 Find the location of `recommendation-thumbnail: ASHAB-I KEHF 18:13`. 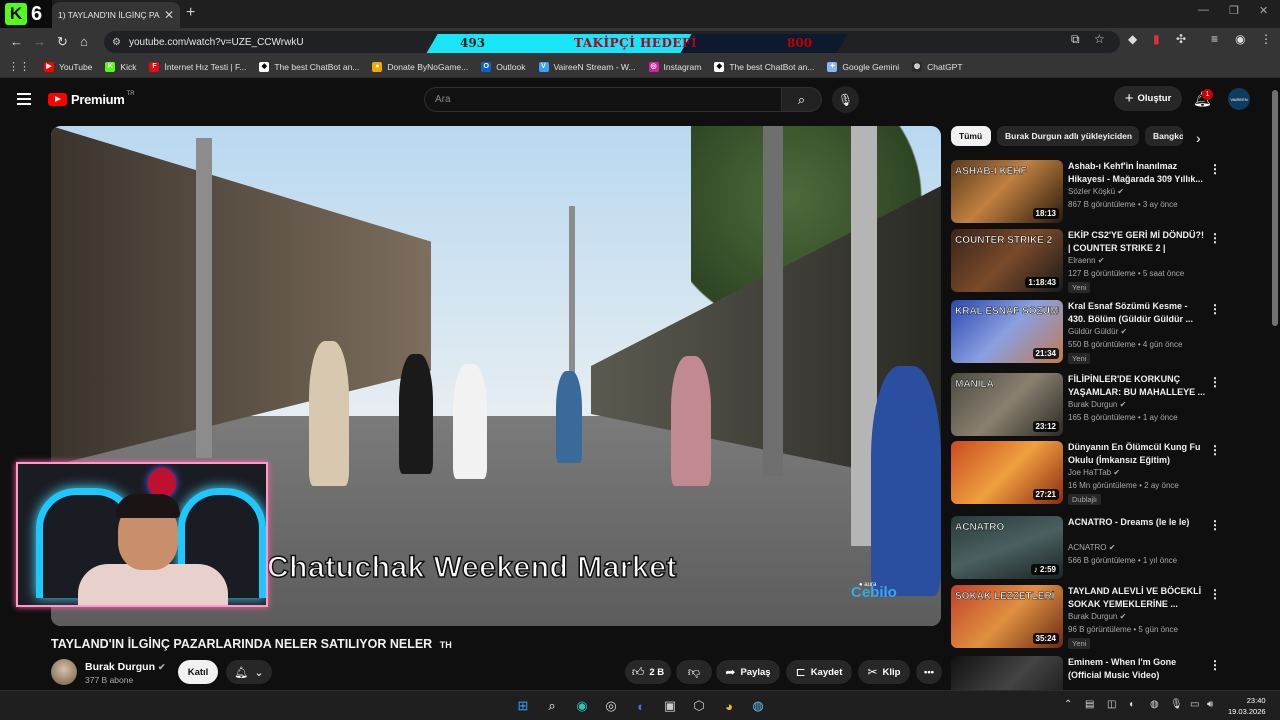

recommendation-thumbnail: ASHAB-I KEHF 18:13 is located at coordinates (1007, 191).